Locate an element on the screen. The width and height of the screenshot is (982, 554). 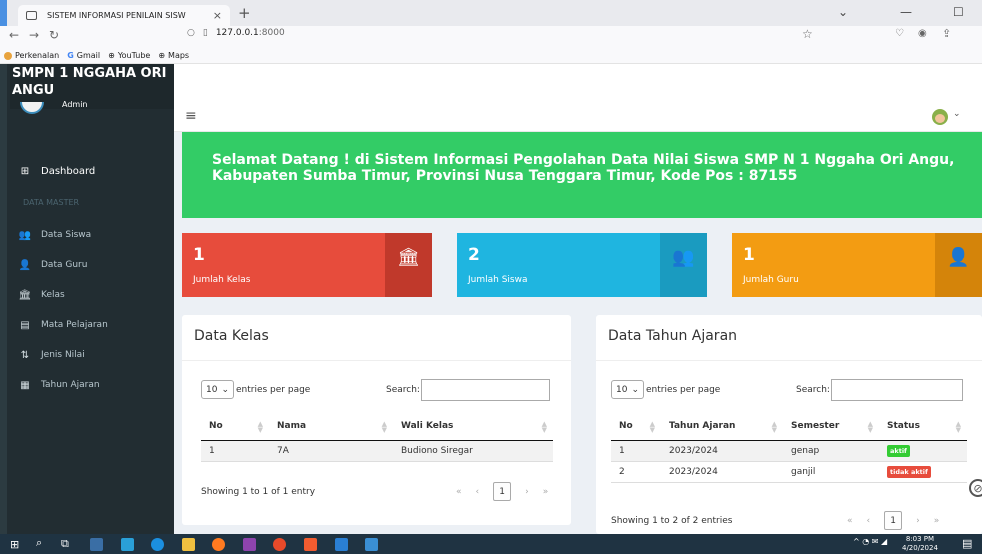
back-icon: ← is located at coordinates (14, 35).